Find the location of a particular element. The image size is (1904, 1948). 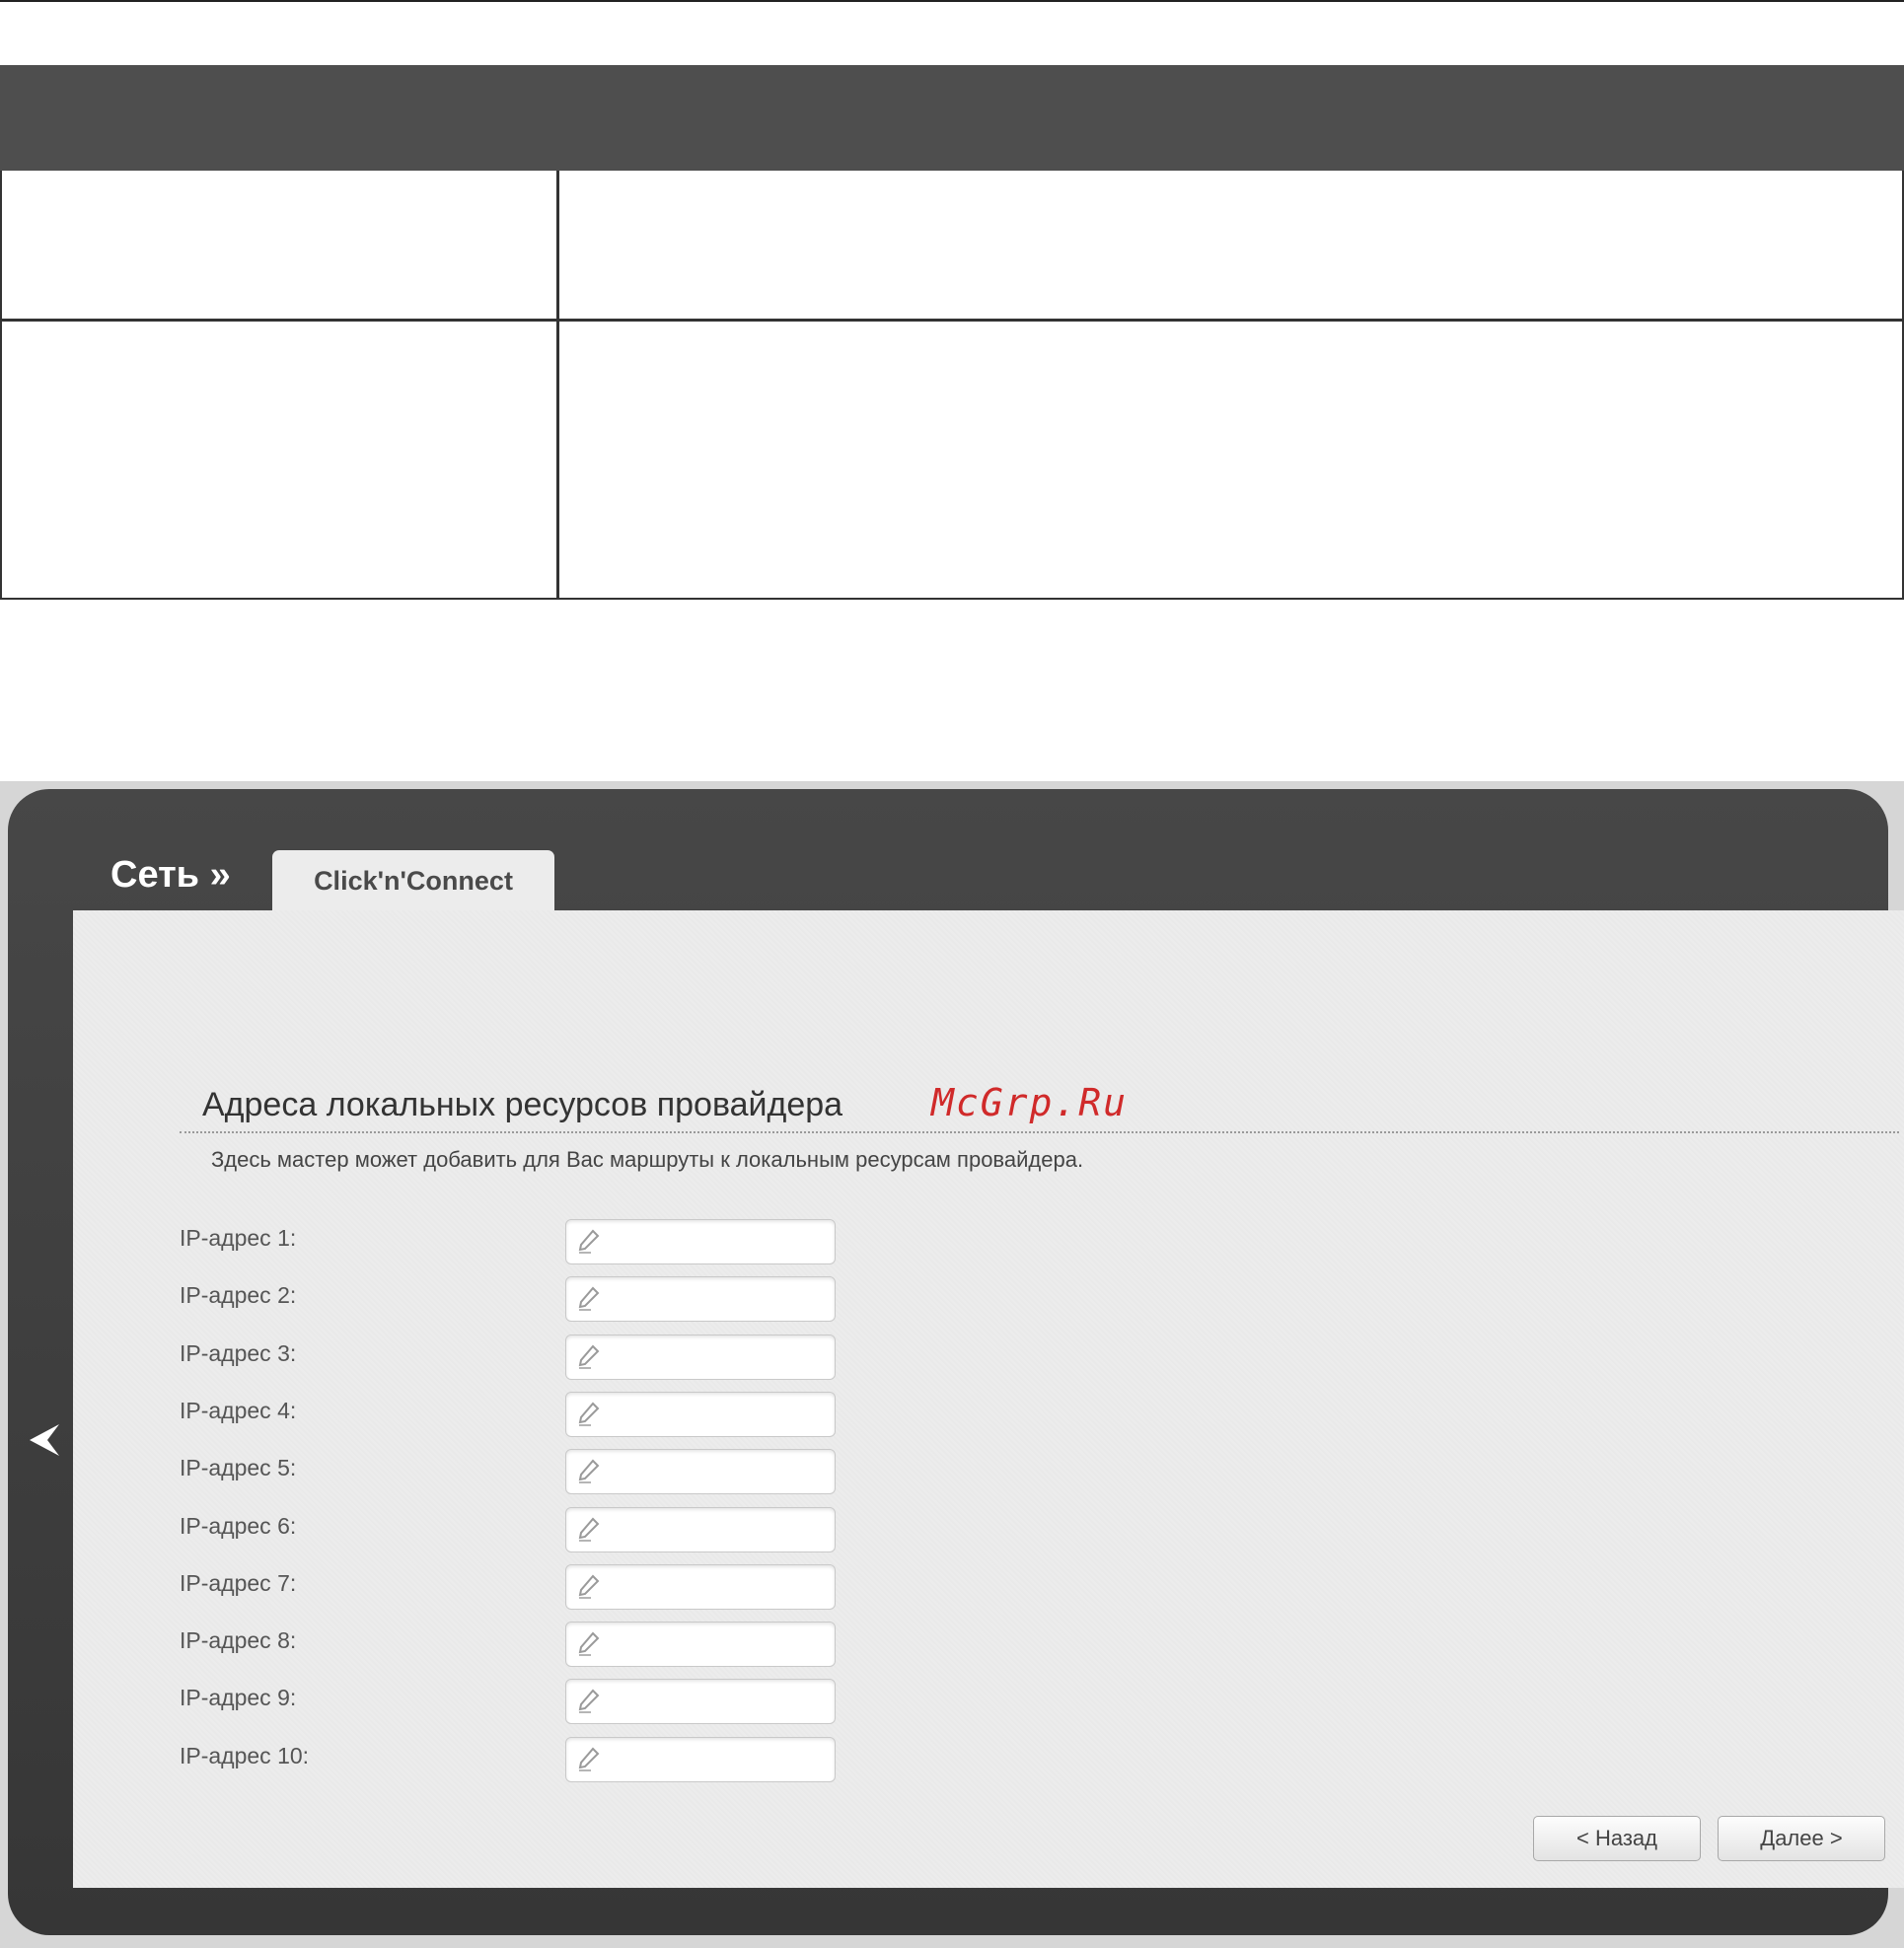

section-title: Адреса локальных ресурсов провайдера is located at coordinates (522, 1104).